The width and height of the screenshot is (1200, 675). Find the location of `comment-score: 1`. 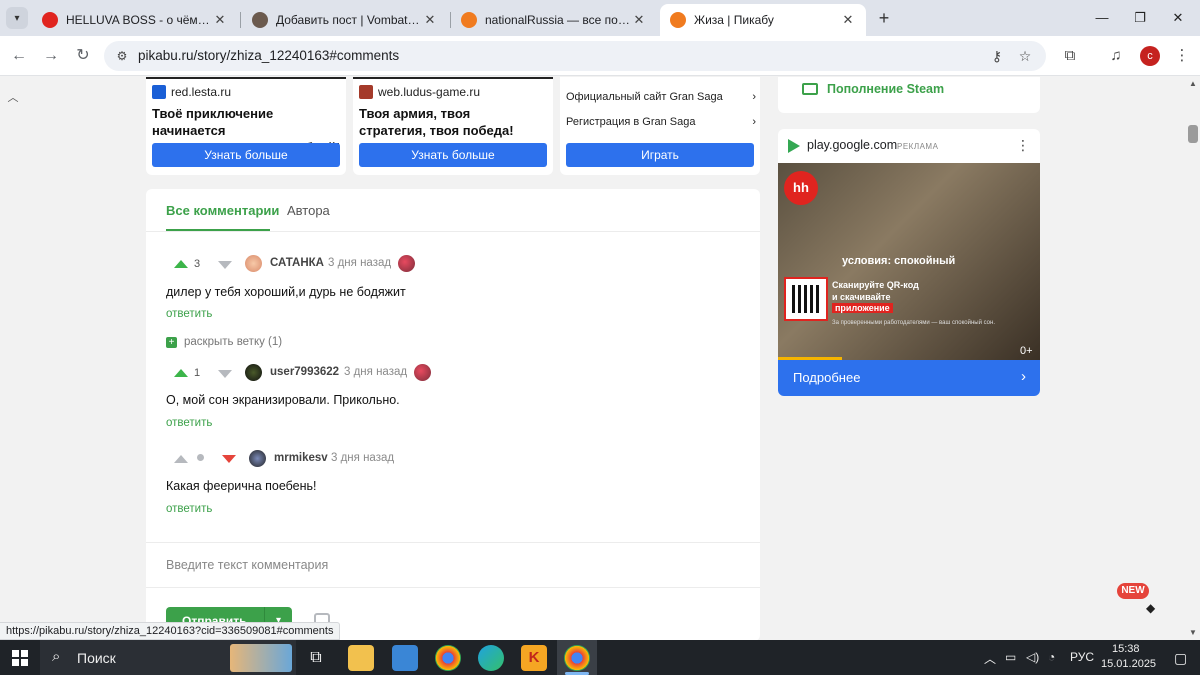

comment-score: 1 is located at coordinates (197, 373).